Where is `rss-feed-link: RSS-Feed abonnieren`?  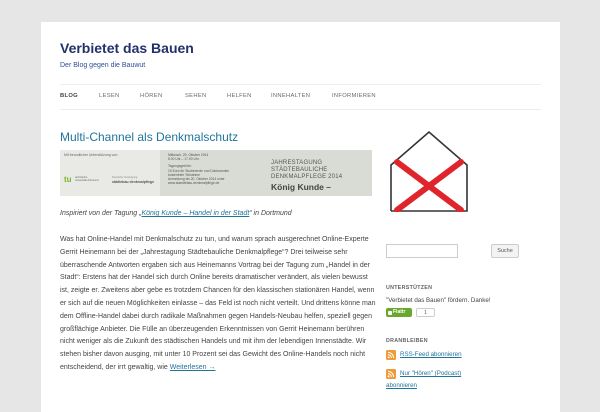 rss-feed-link: RSS-Feed abonnieren is located at coordinates (431, 354).